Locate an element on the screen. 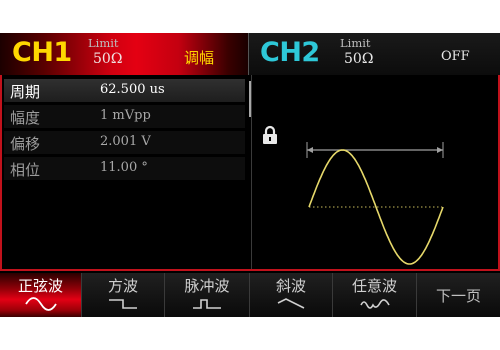  softkey-pulse: 脉冲波 is located at coordinates (207, 295).